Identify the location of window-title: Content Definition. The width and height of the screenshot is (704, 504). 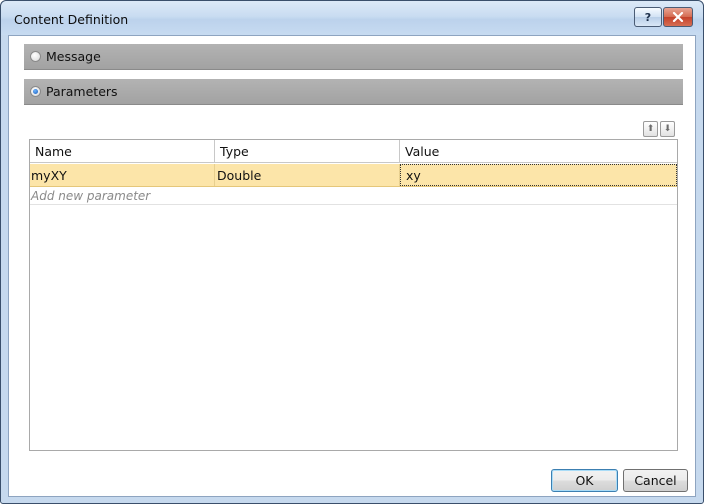
(71, 19).